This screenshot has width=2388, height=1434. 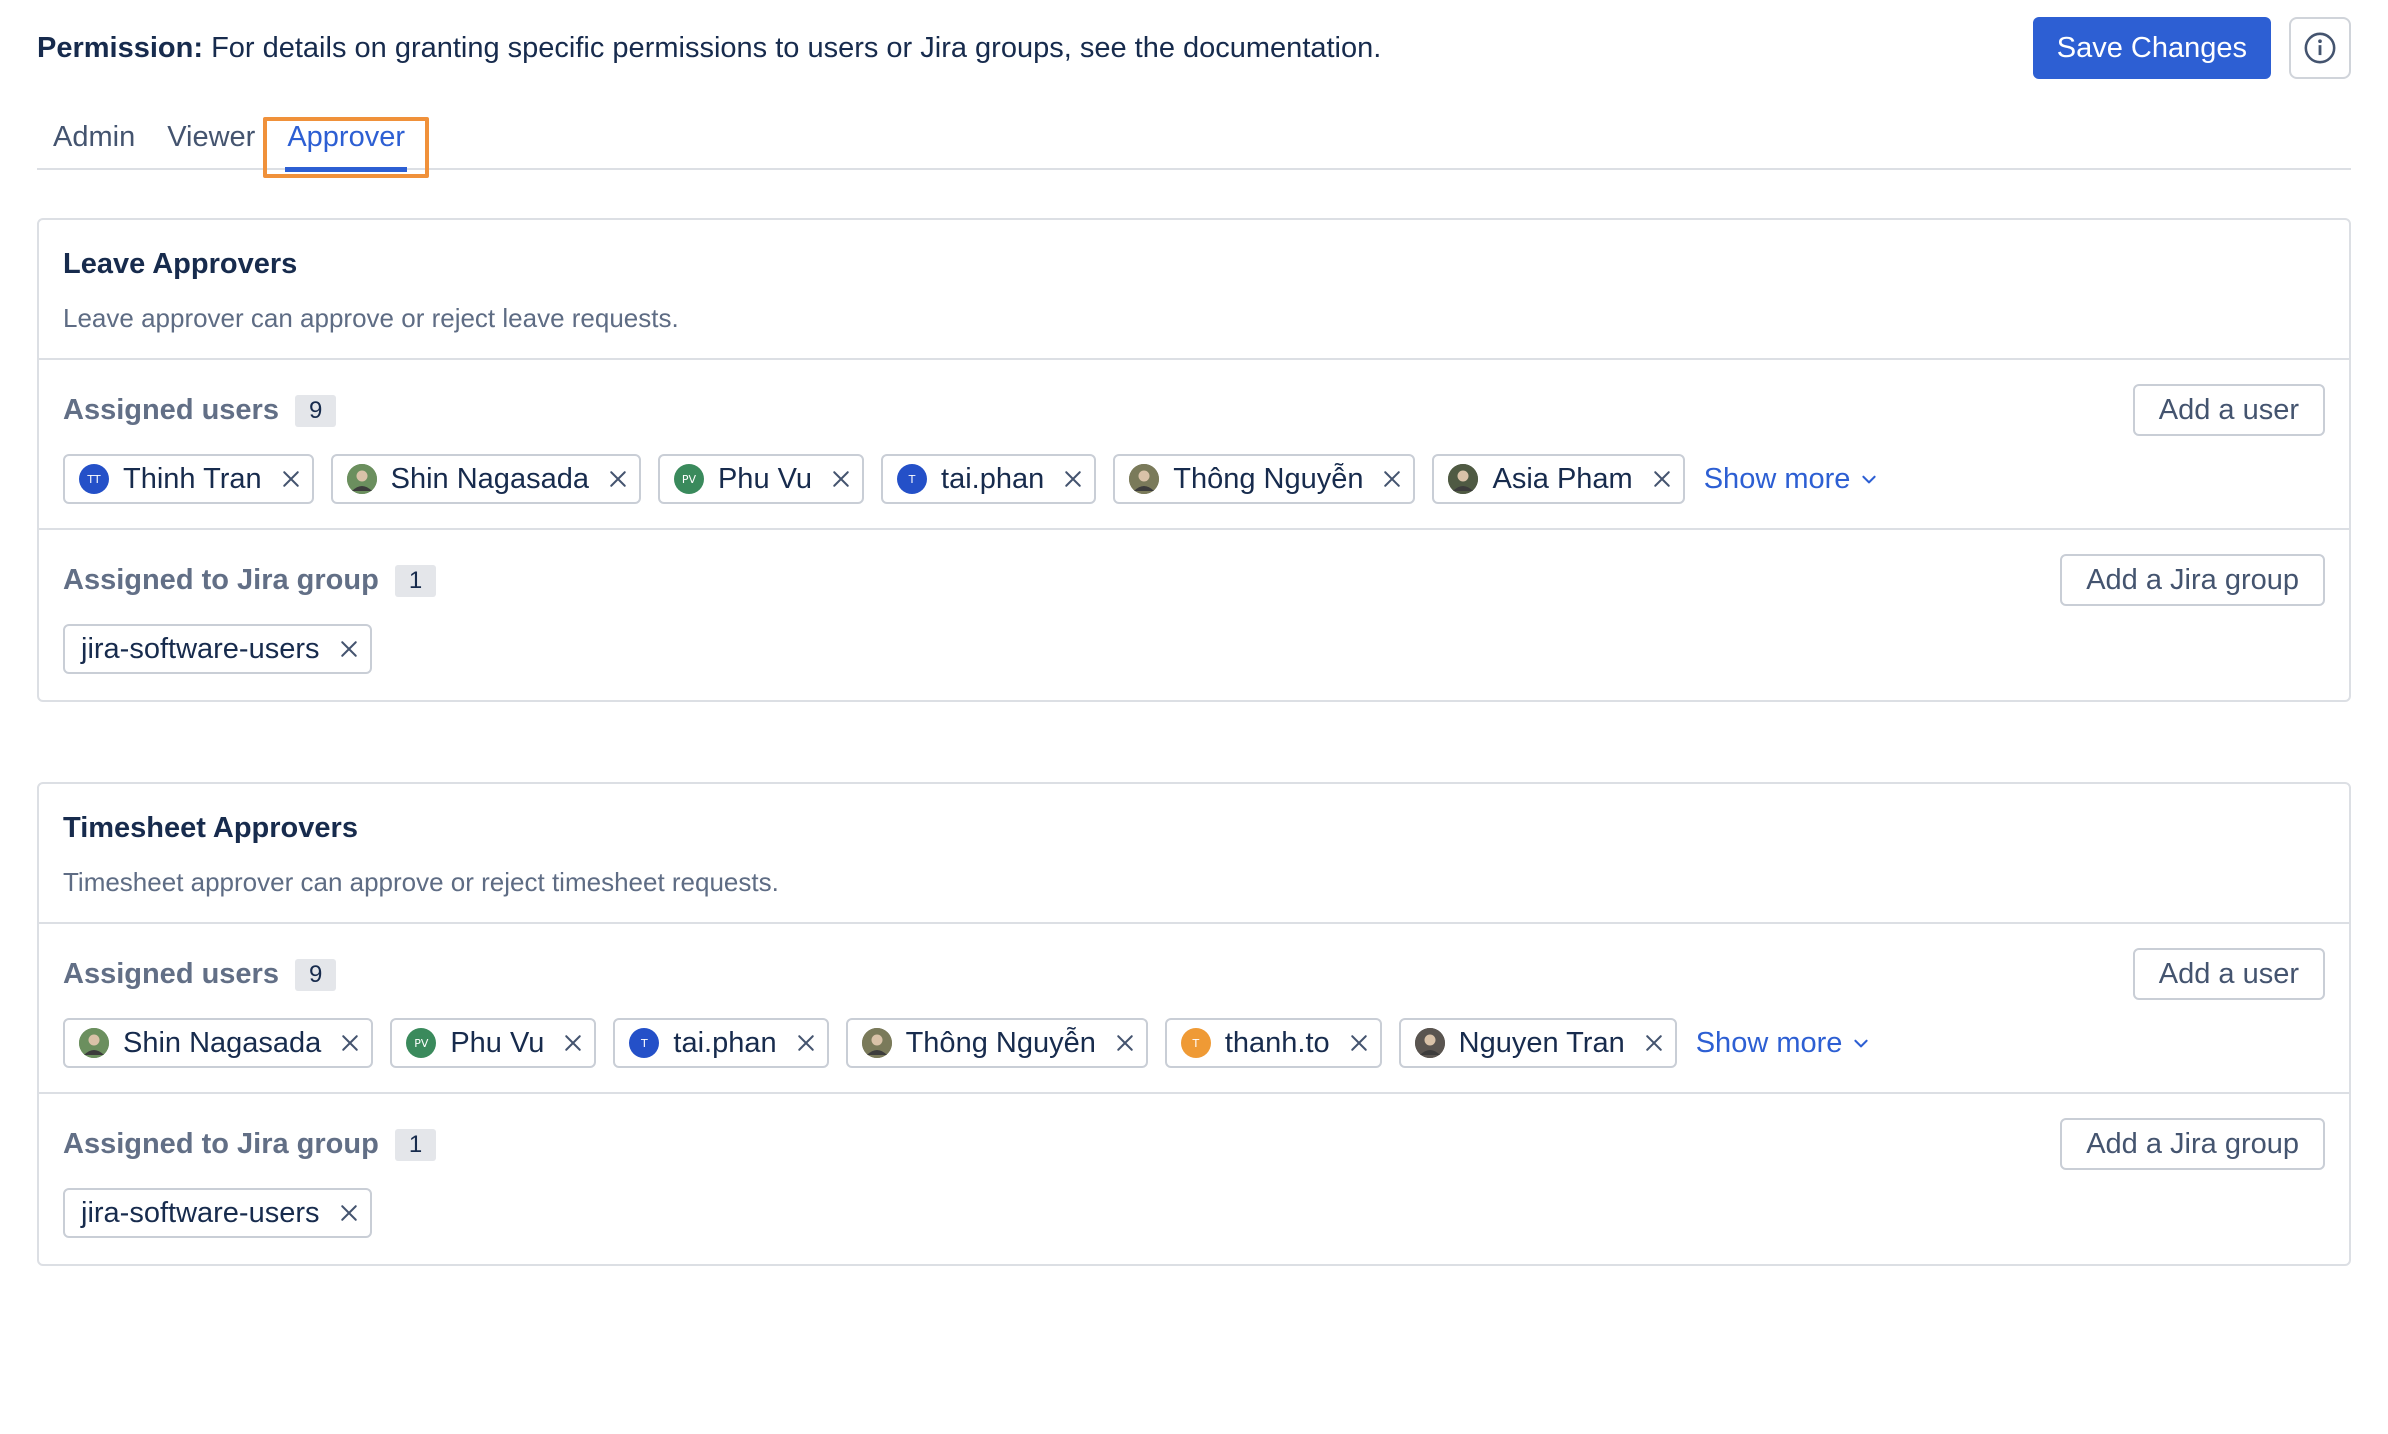 I want to click on user-name: Nguyen Tran, so click(x=1541, y=1042).